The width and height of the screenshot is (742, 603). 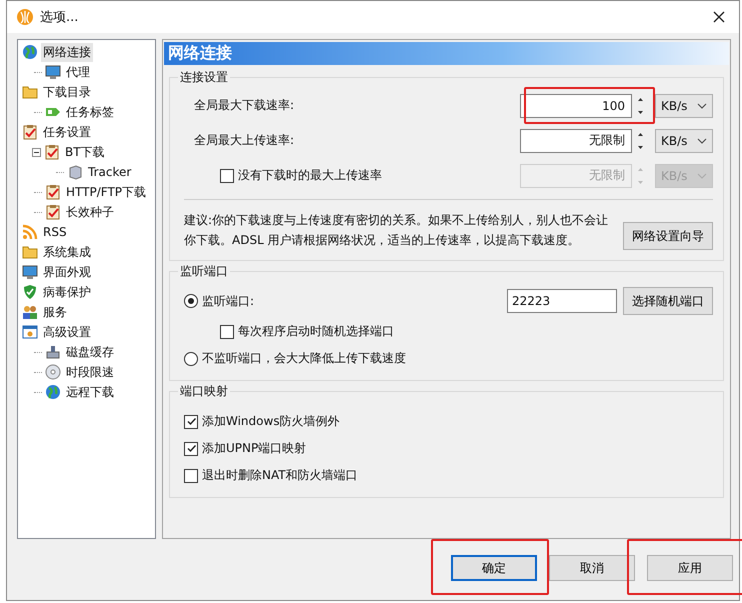 I want to click on tree-item: RSS, so click(x=55, y=232).